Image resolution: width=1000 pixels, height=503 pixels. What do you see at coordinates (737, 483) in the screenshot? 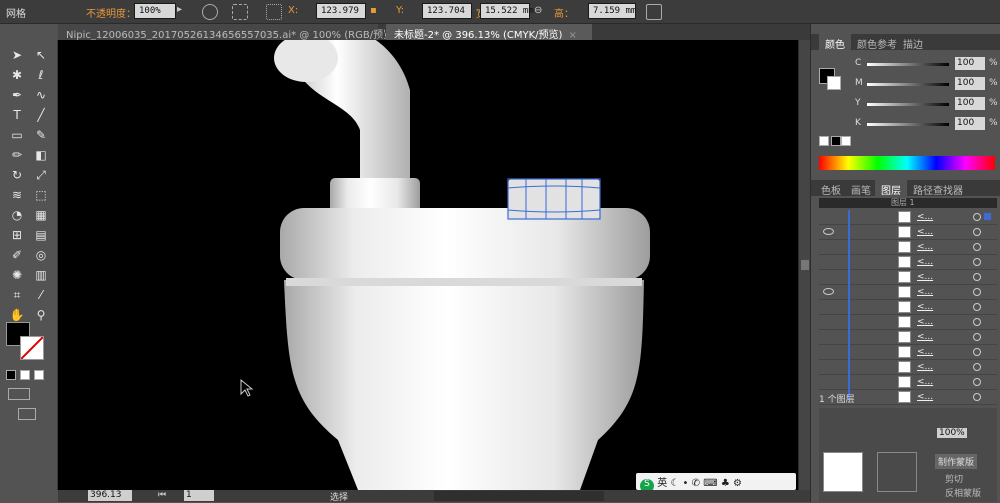
I see `settings-icon: ⚙` at bounding box center [737, 483].